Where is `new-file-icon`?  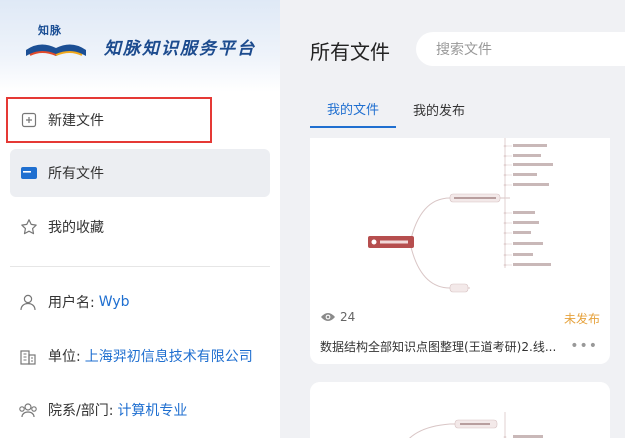 new-file-icon is located at coordinates (29, 120).